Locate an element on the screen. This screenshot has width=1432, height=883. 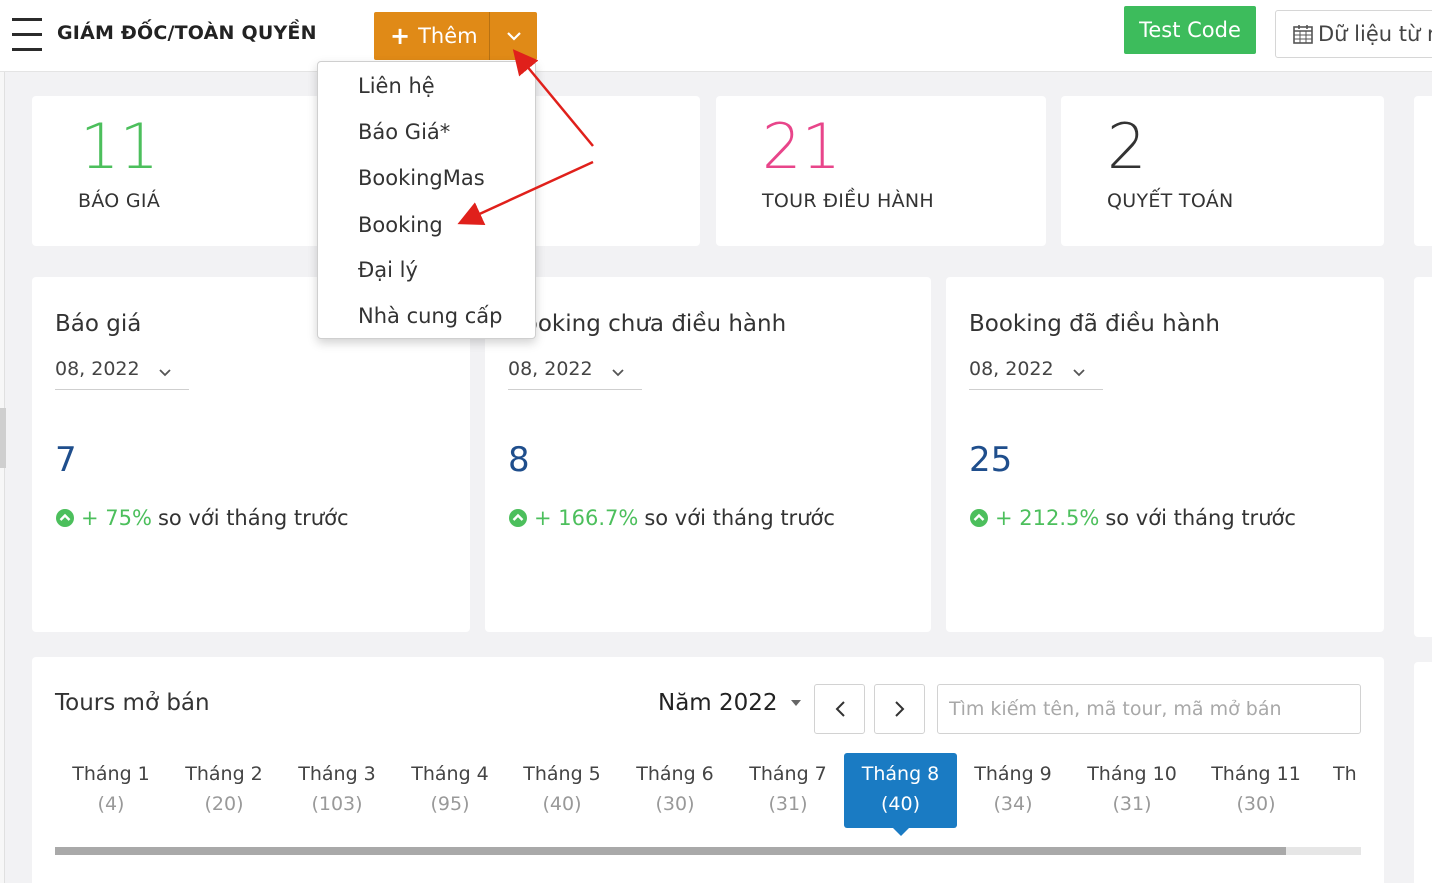
month-tab-count: (30) is located at coordinates (1256, 804).